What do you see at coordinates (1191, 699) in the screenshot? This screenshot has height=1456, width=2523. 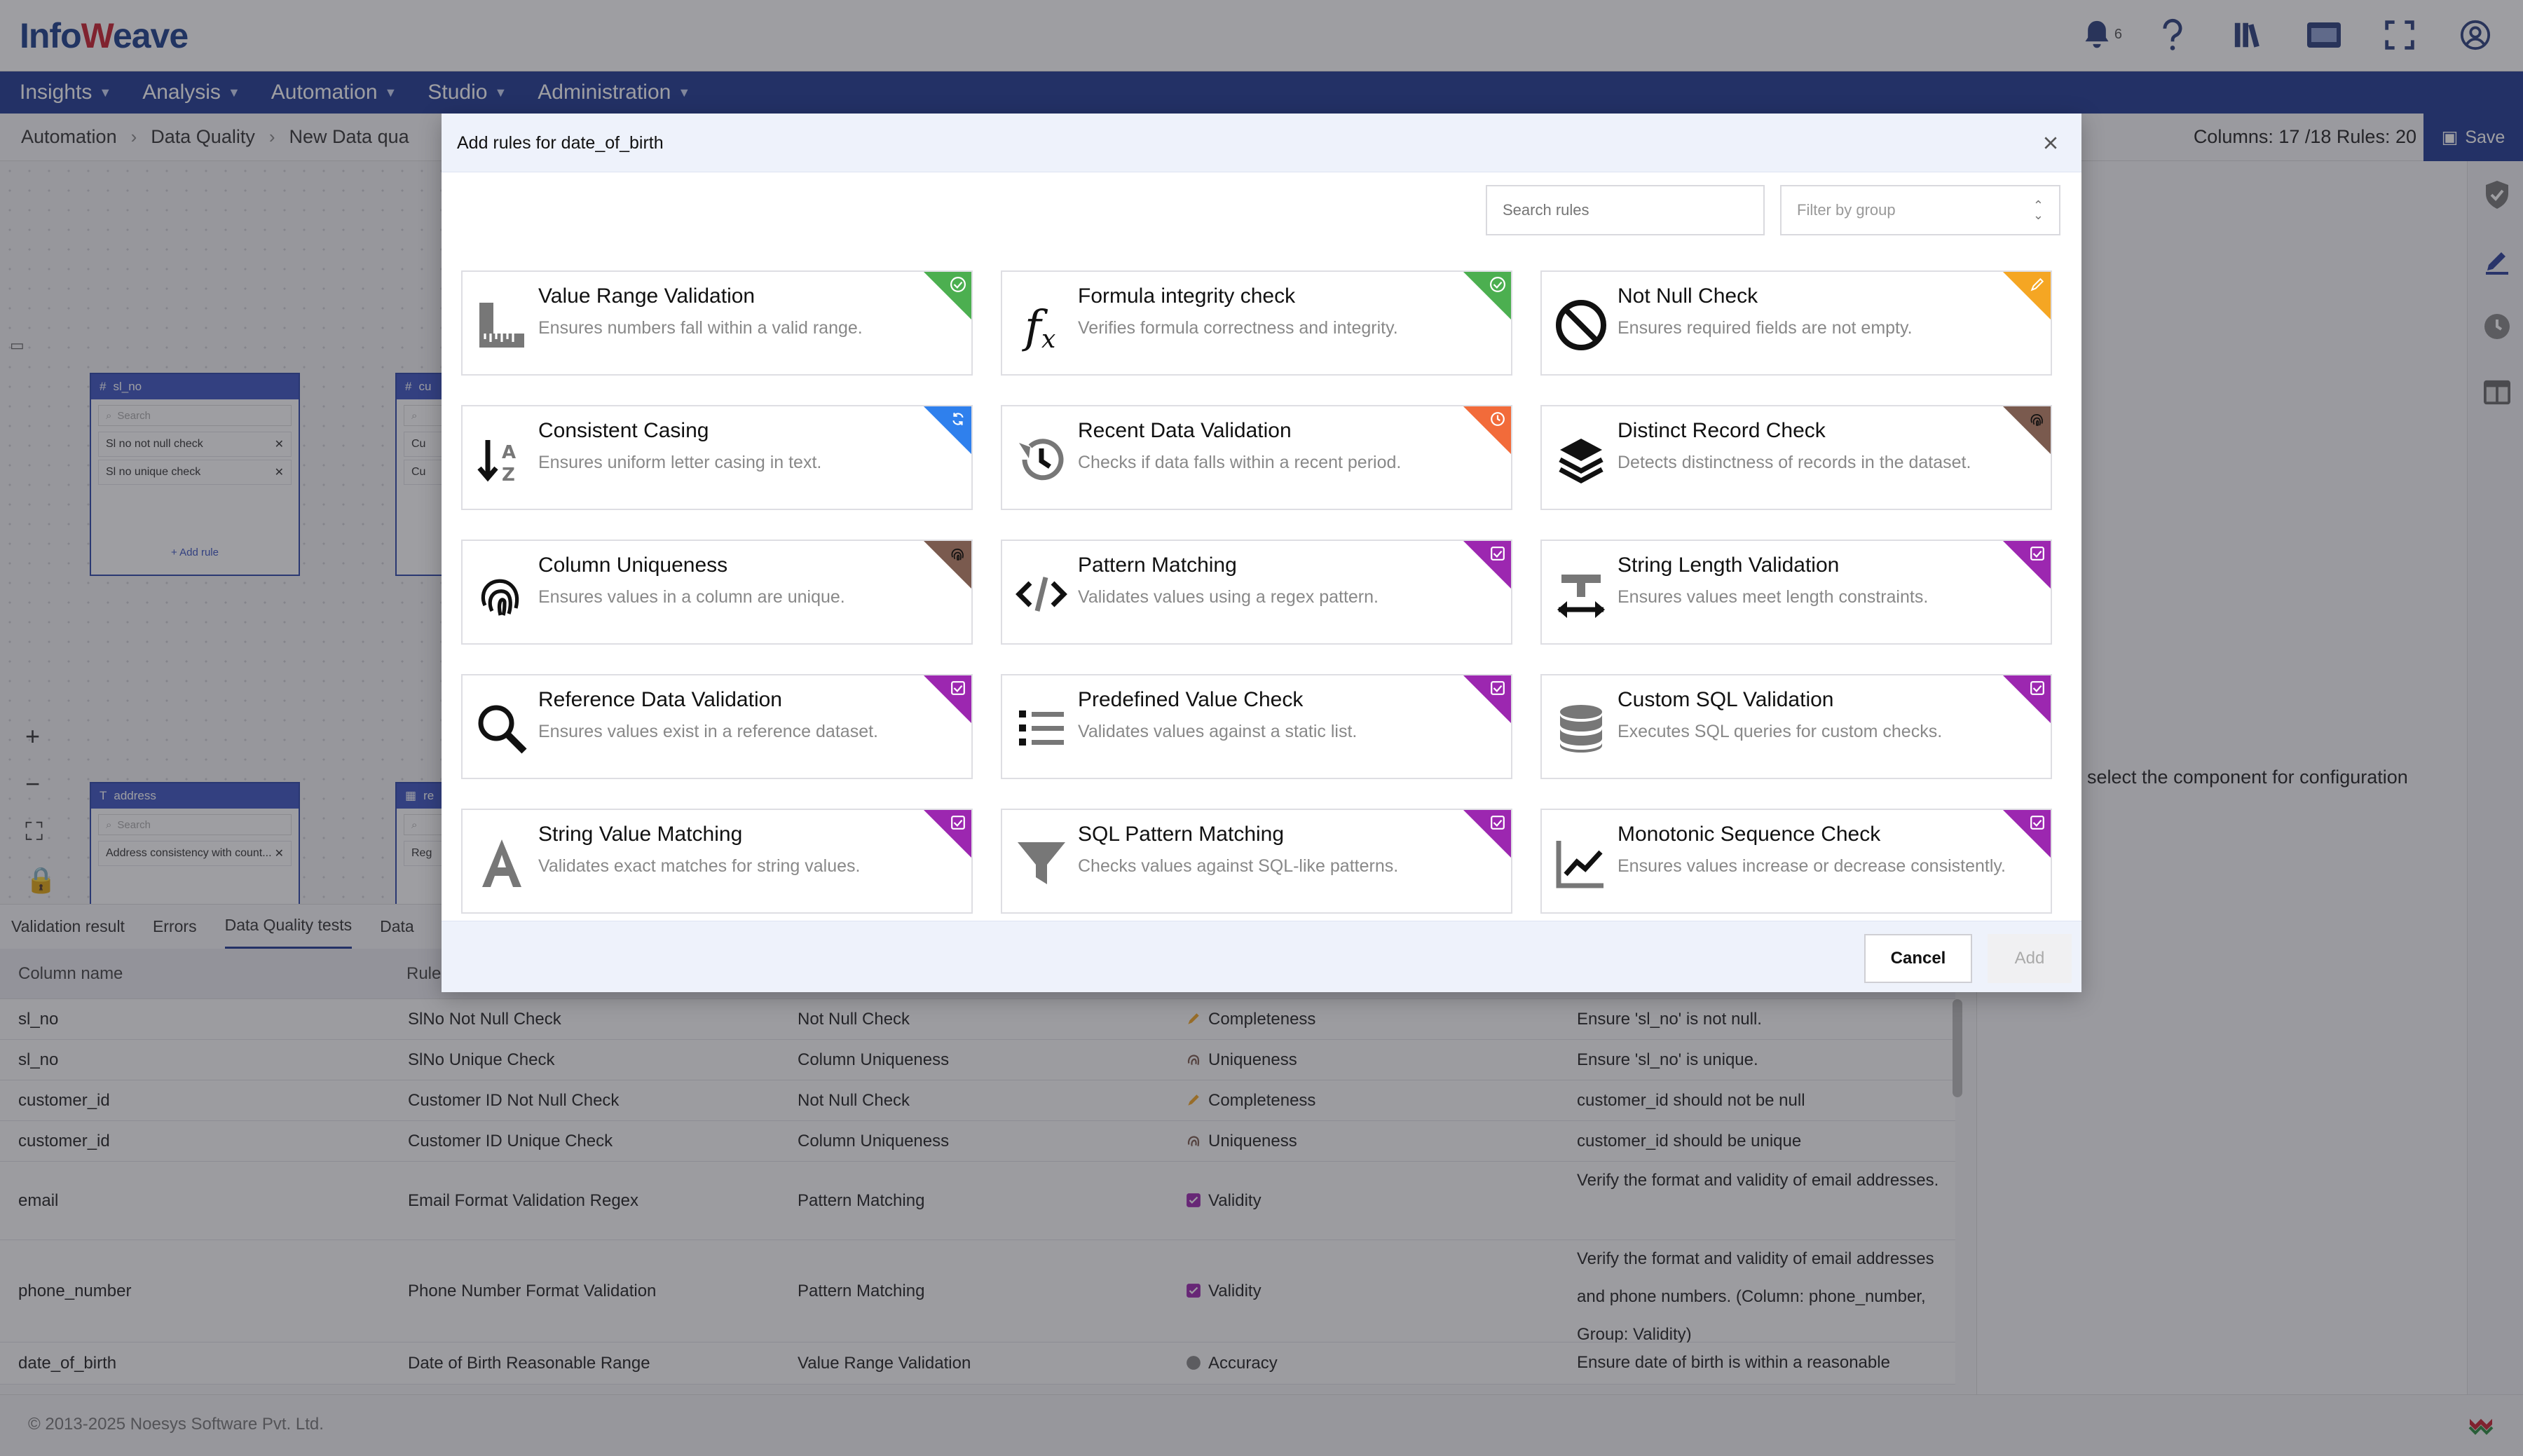 I see `rule-card-title: Predefined Value Check` at bounding box center [1191, 699].